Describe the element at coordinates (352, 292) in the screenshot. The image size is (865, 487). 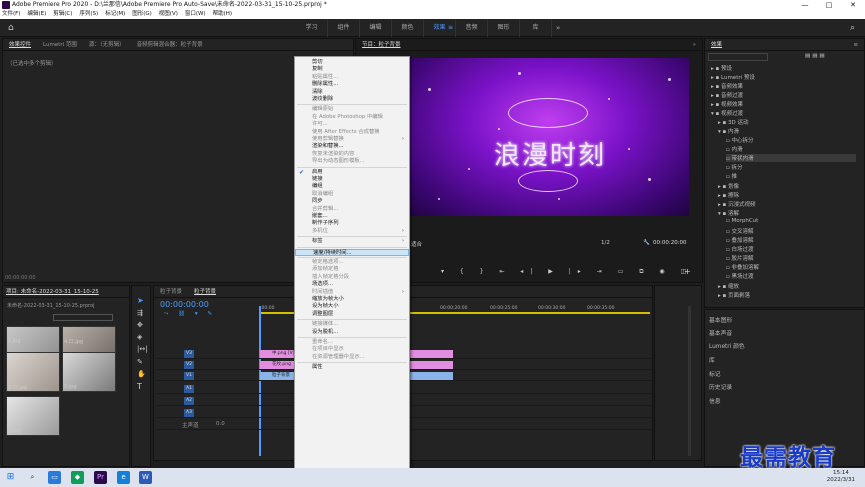
I see `context-menu-item: 时间插值 ›` at that location.